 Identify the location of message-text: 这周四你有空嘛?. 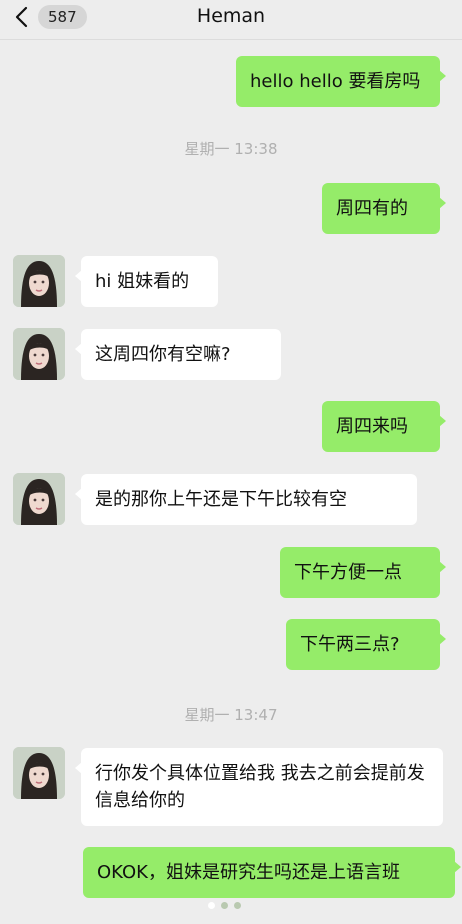
(163, 354).